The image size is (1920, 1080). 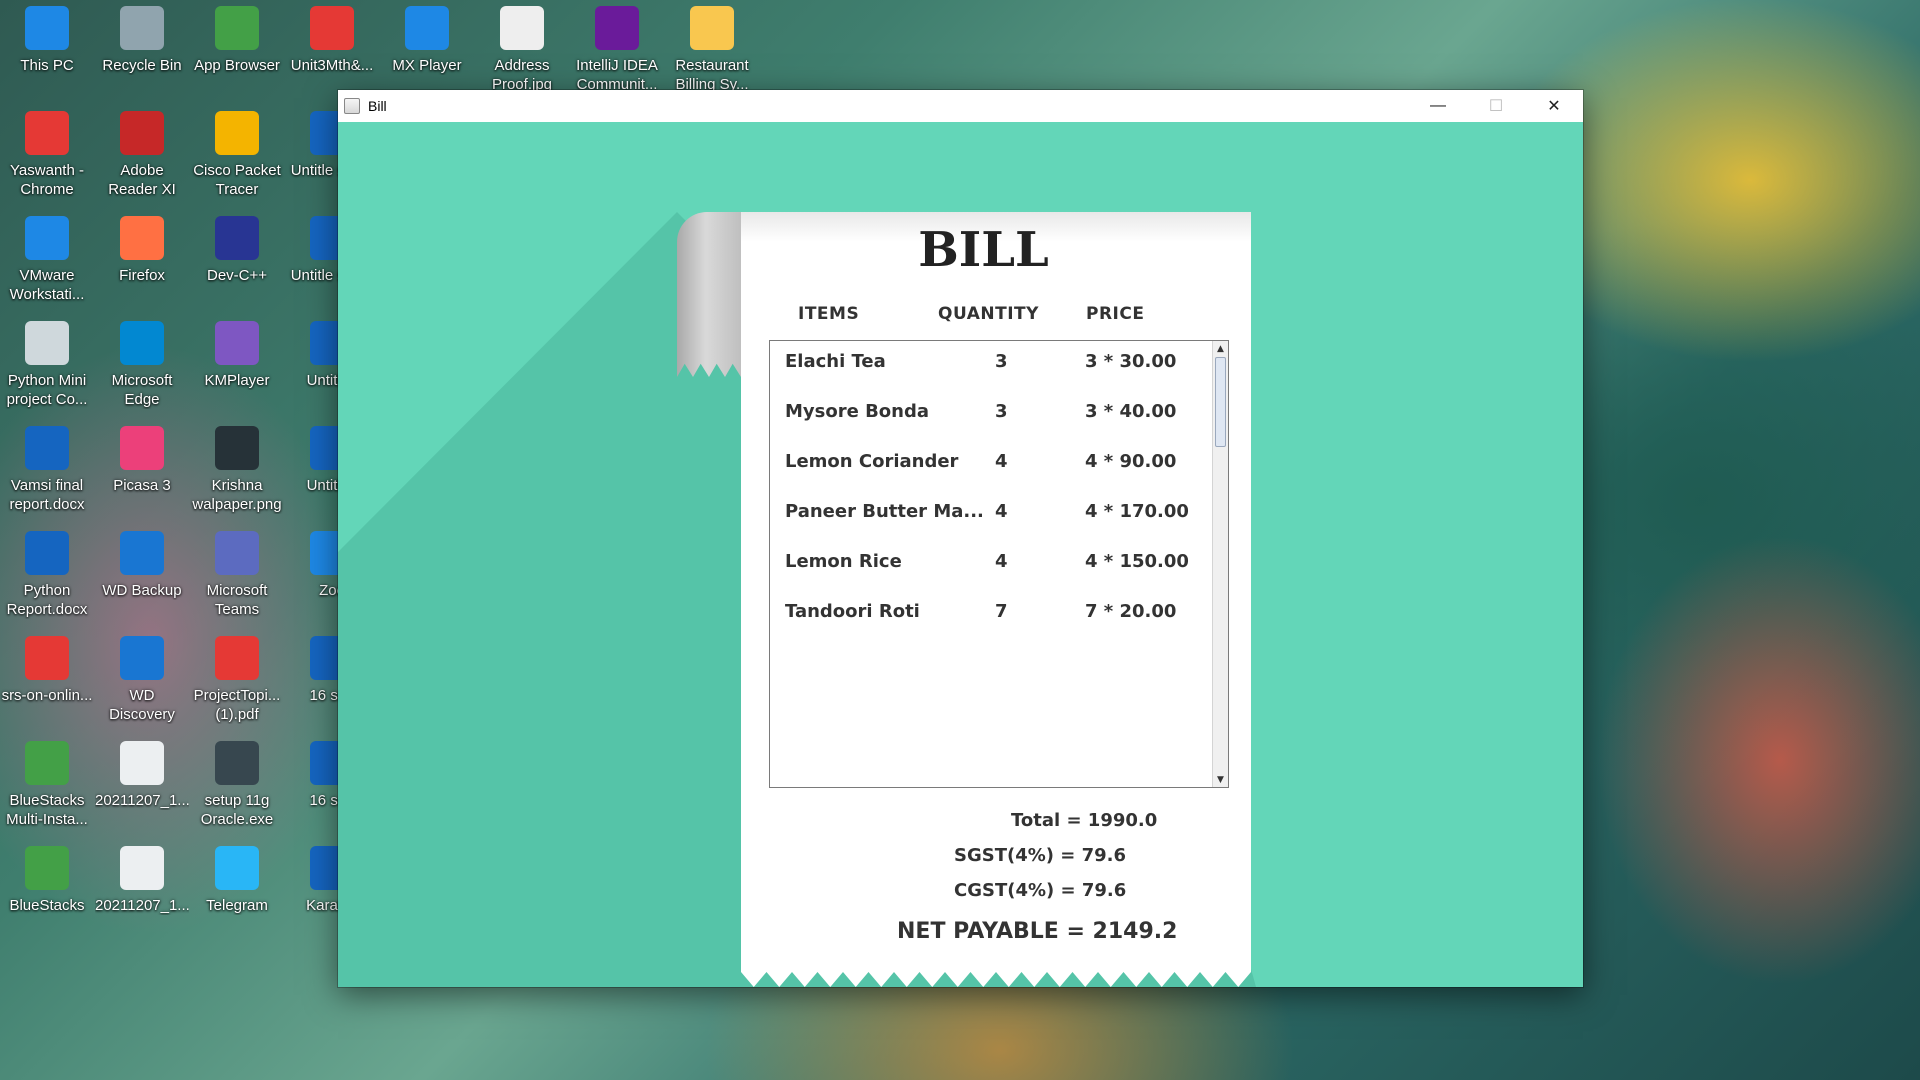 I want to click on column-header-items: ITEMS, so click(x=829, y=314).